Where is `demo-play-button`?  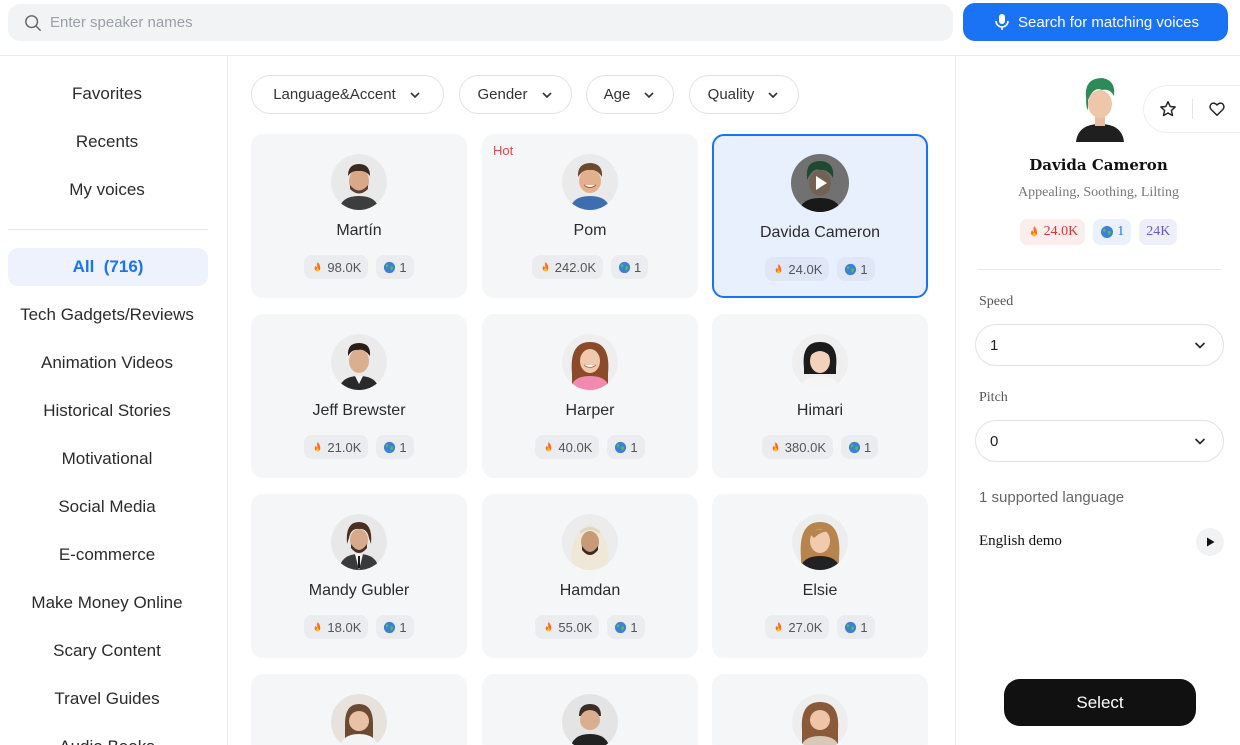
demo-play-button is located at coordinates (1210, 542).